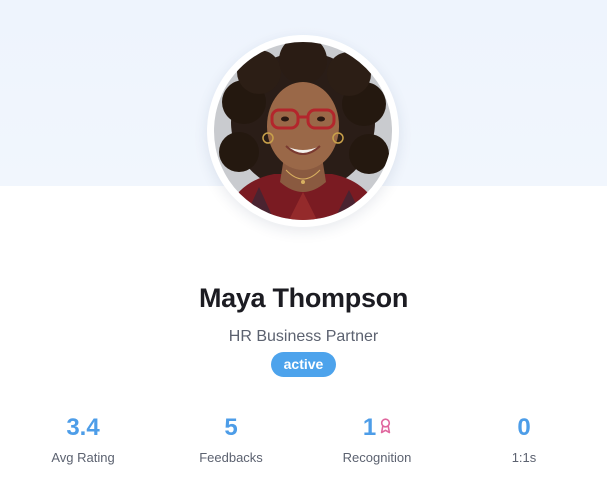  What do you see at coordinates (231, 457) in the screenshot?
I see `stat-label: Feedbacks` at bounding box center [231, 457].